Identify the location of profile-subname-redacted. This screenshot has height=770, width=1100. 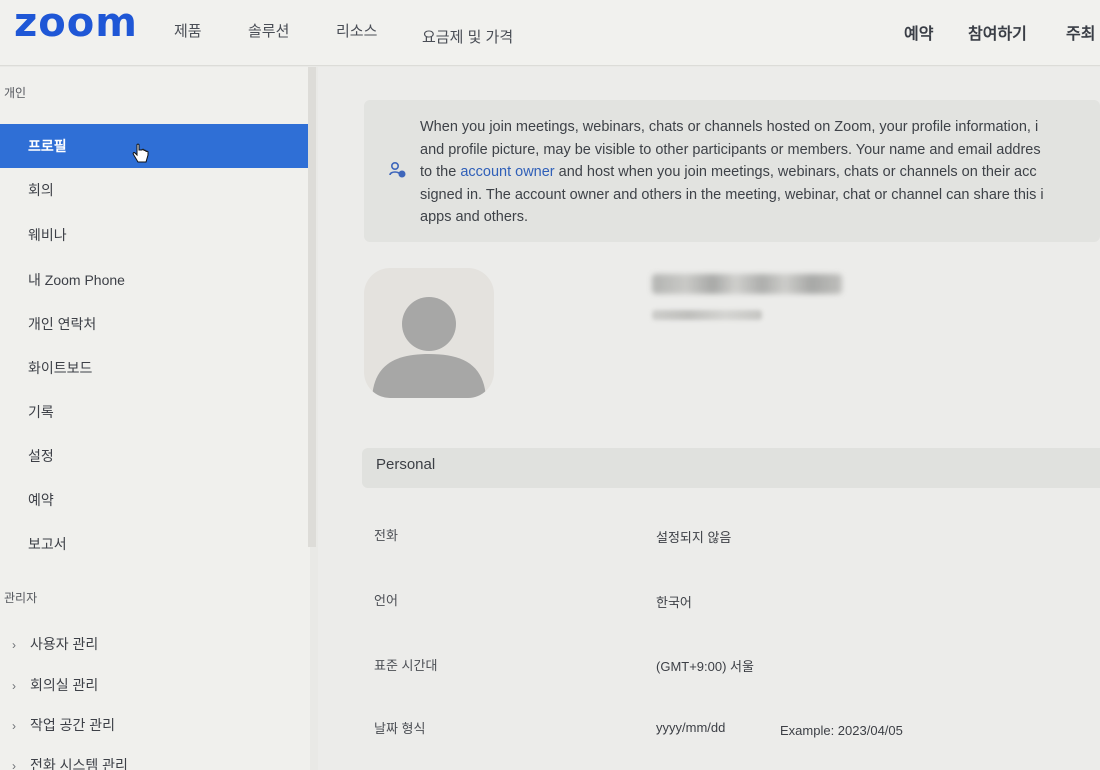
(707, 315).